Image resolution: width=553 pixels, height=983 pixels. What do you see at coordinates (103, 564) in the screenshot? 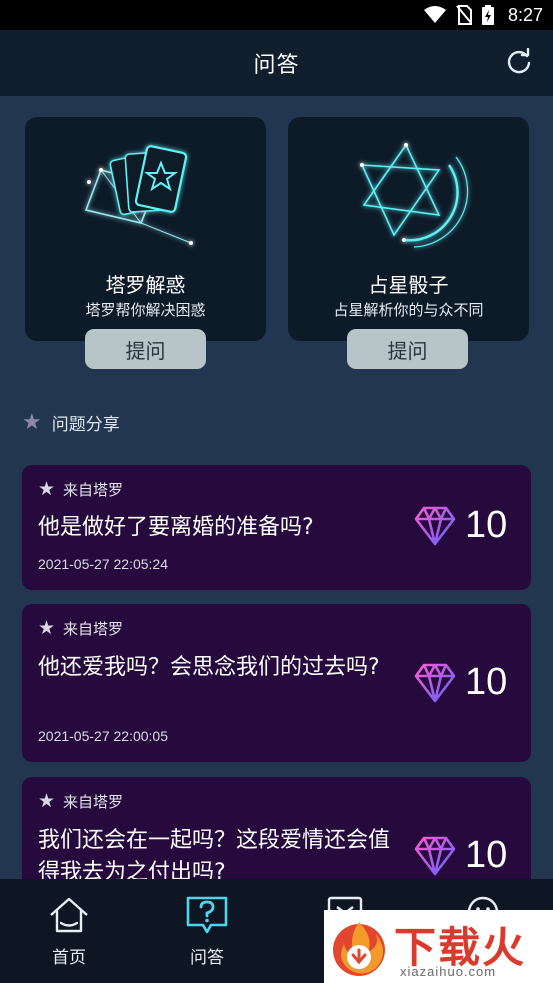
I see `question-time: 2021-05-27 22:05:24` at bounding box center [103, 564].